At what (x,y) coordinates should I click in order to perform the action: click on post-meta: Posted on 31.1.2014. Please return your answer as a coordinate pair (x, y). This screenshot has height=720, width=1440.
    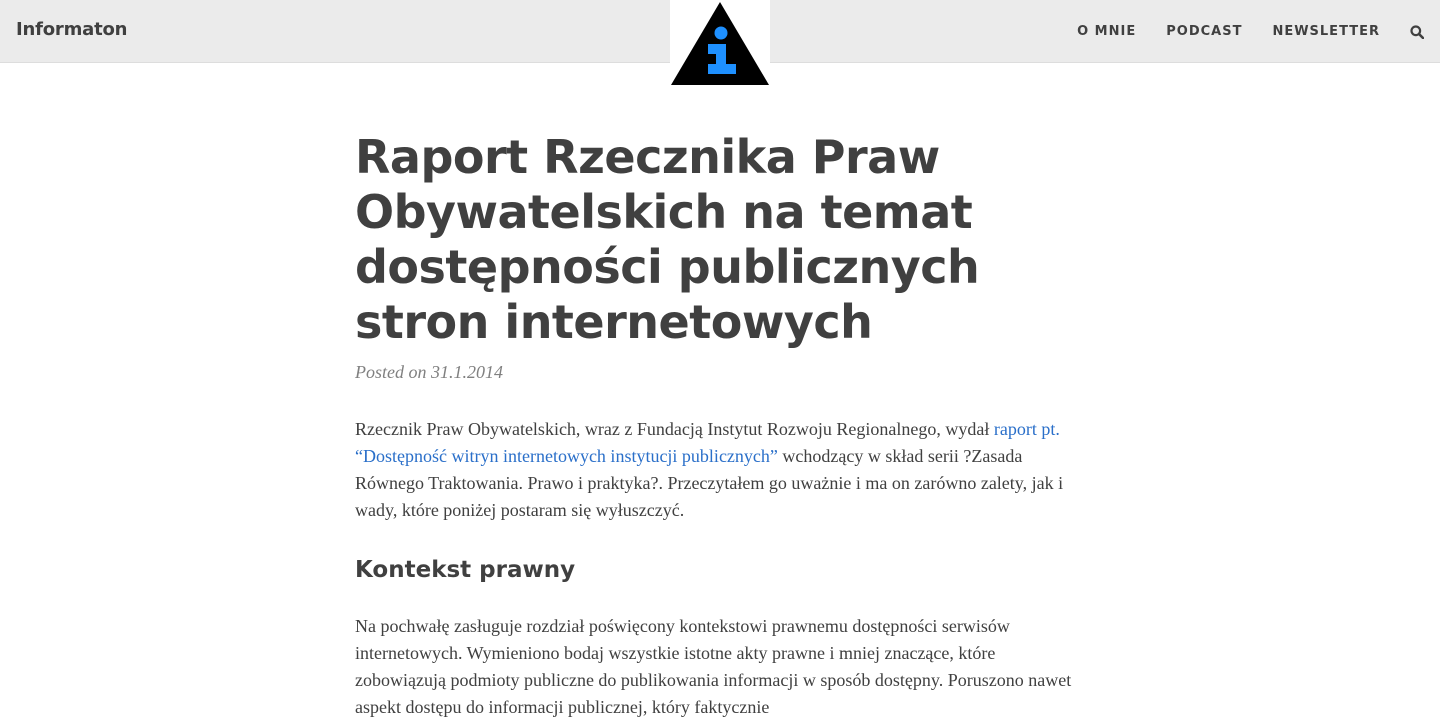
    Looking at the image, I should click on (429, 372).